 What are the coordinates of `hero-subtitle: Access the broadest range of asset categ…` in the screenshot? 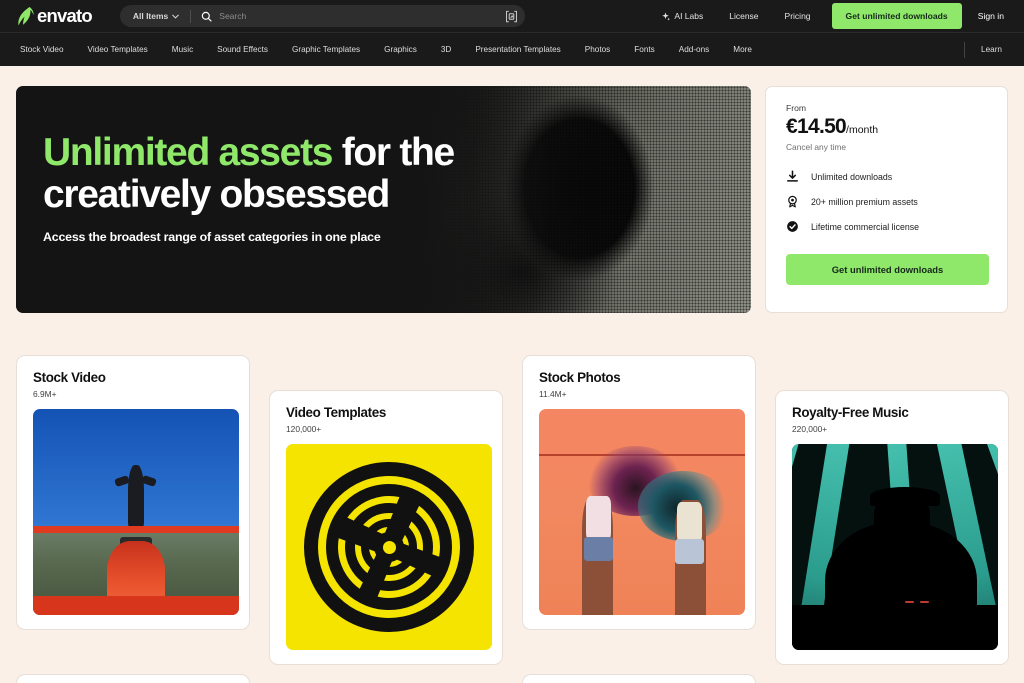 It's located at (212, 237).